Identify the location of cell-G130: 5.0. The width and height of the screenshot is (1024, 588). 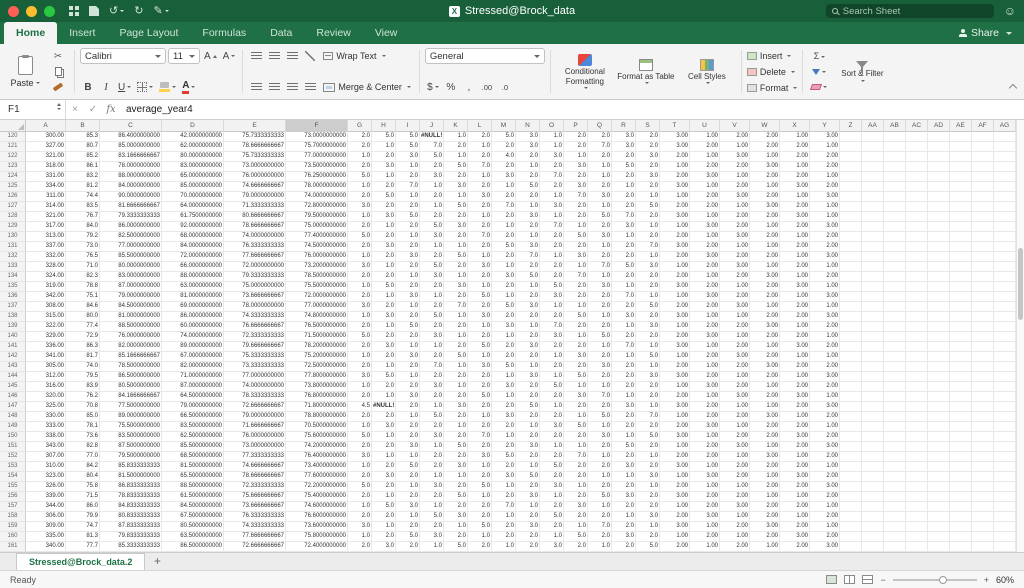
(360, 237).